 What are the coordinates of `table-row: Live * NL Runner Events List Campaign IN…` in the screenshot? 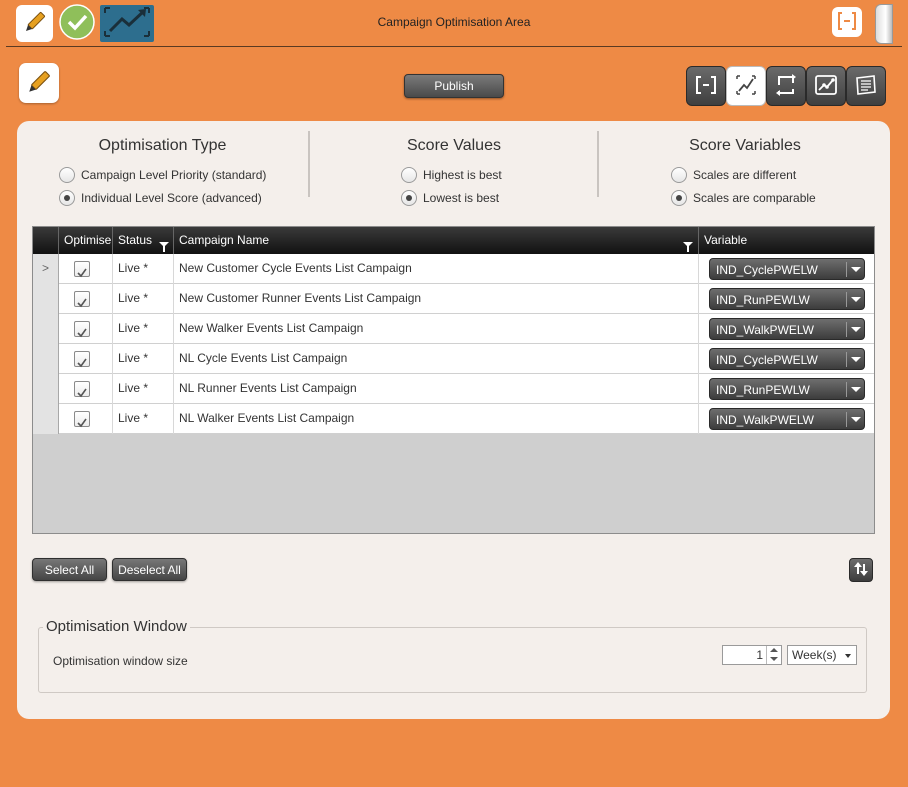 It's located at (453, 389).